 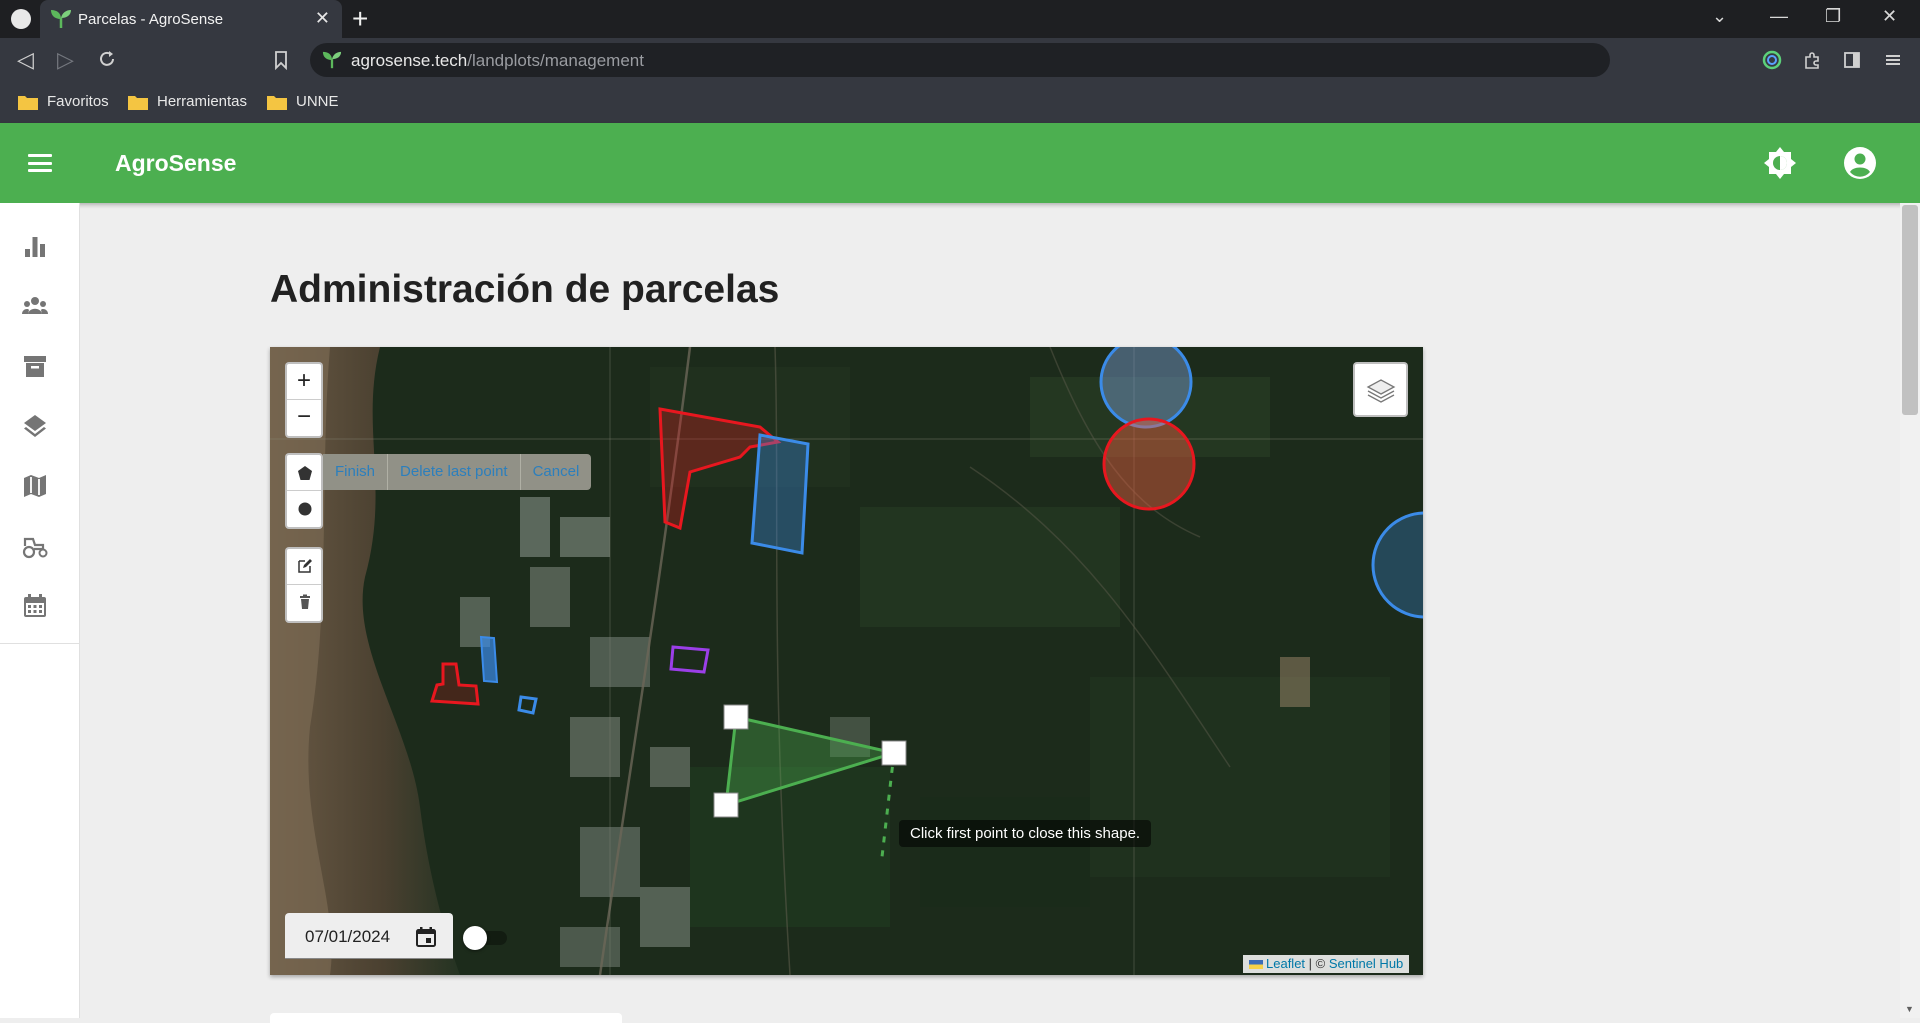 What do you see at coordinates (35, 246) in the screenshot?
I see `bar-chart-icon` at bounding box center [35, 246].